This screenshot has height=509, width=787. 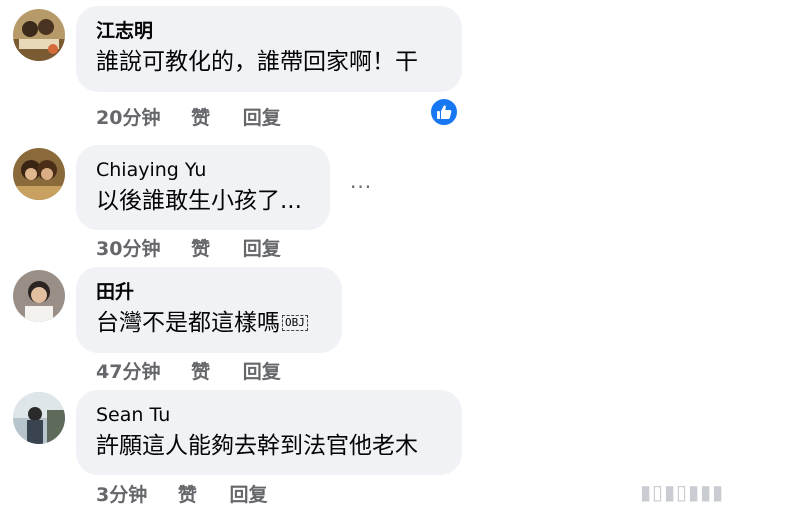 I want to click on comment-actions: 20分钟 赞 回复, so click(x=188, y=116).